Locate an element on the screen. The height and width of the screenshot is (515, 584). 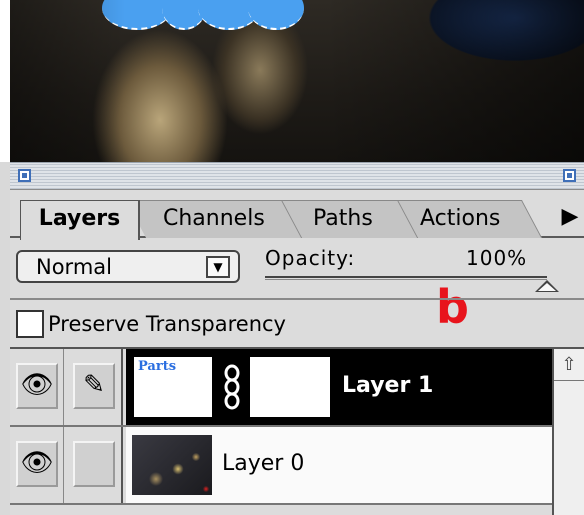
chevron-down-icon: ▼ is located at coordinates (218, 267).